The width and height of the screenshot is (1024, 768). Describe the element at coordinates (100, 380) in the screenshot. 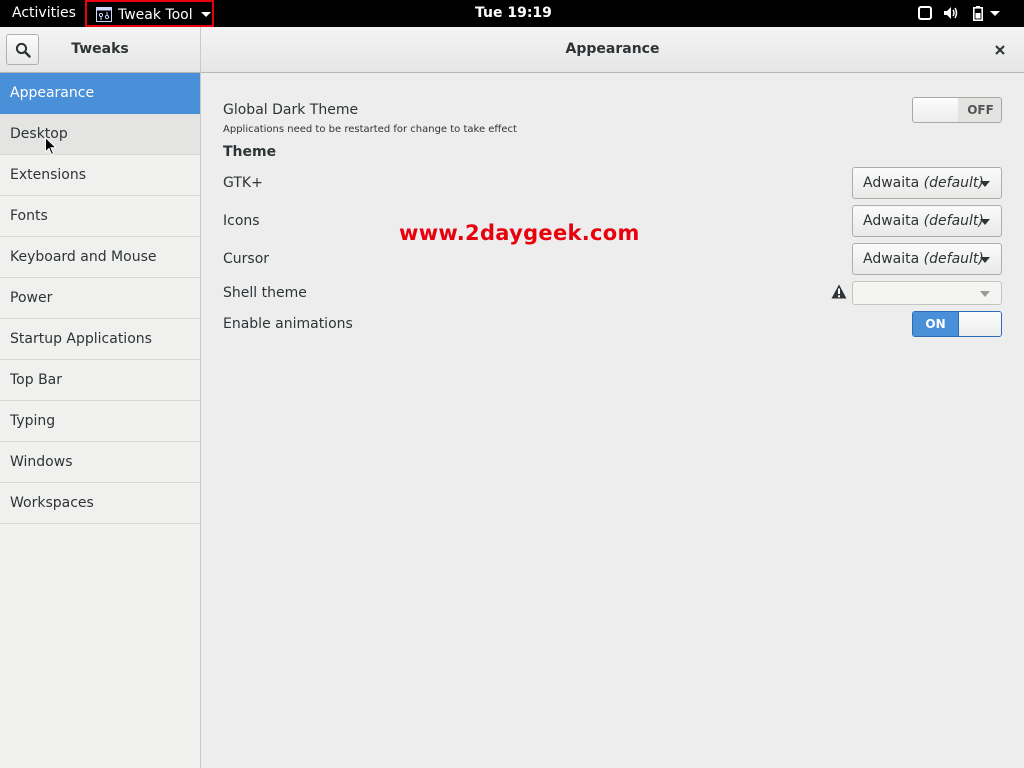

I see `sidebar-item-top-bar: Top Bar` at that location.